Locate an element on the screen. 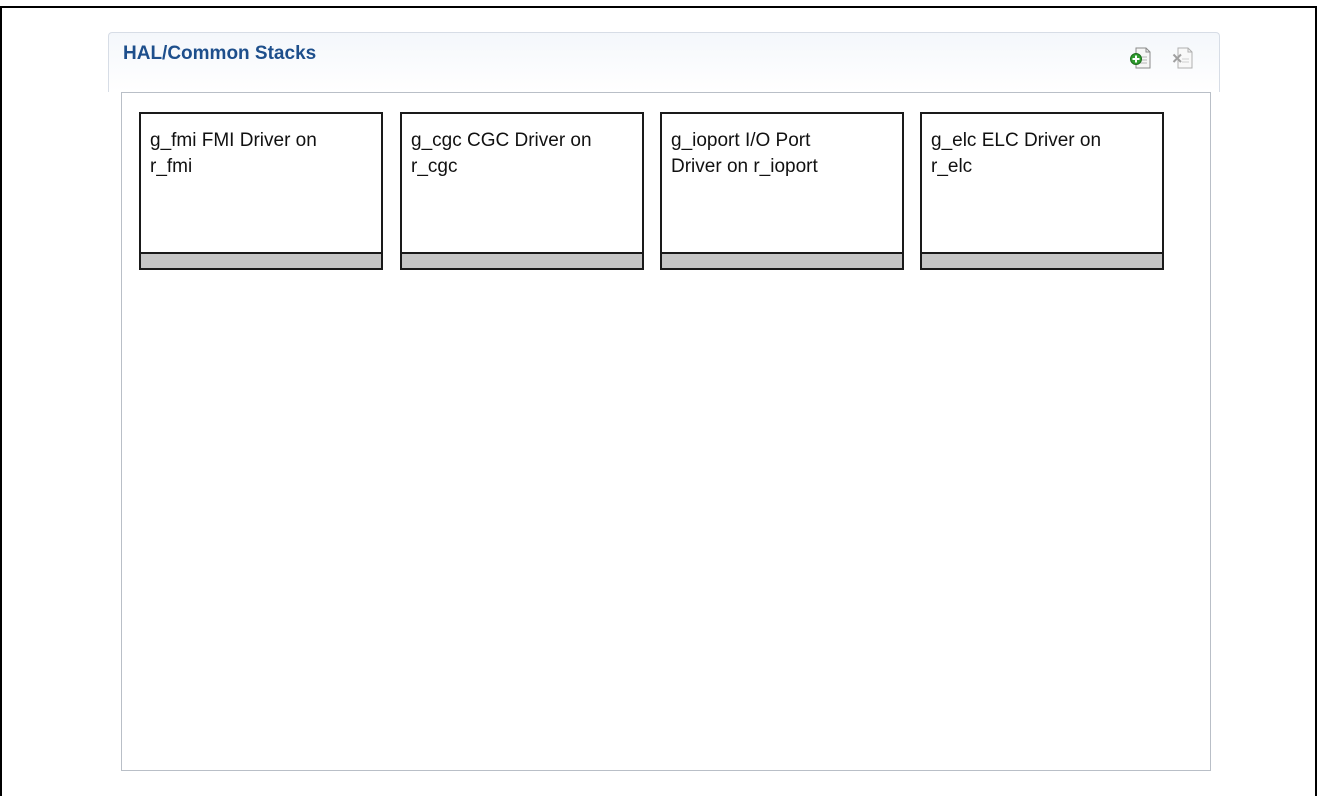 This screenshot has width=1319, height=796. panel-title: HAL/Common Stacks is located at coordinates (220, 53).